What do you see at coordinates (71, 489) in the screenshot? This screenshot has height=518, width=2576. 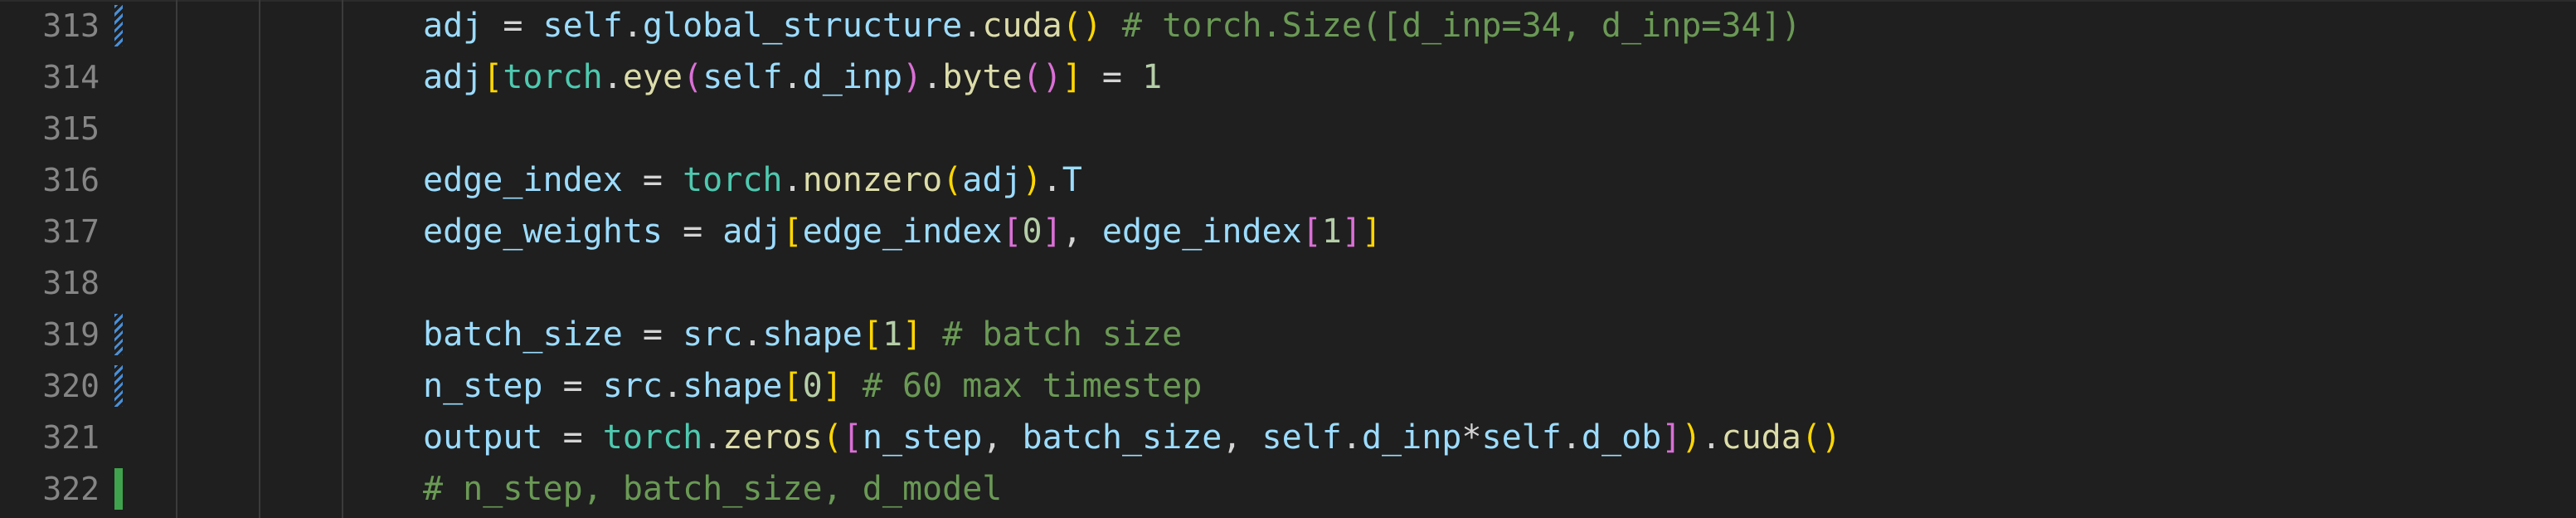 I see `line-number: 322` at bounding box center [71, 489].